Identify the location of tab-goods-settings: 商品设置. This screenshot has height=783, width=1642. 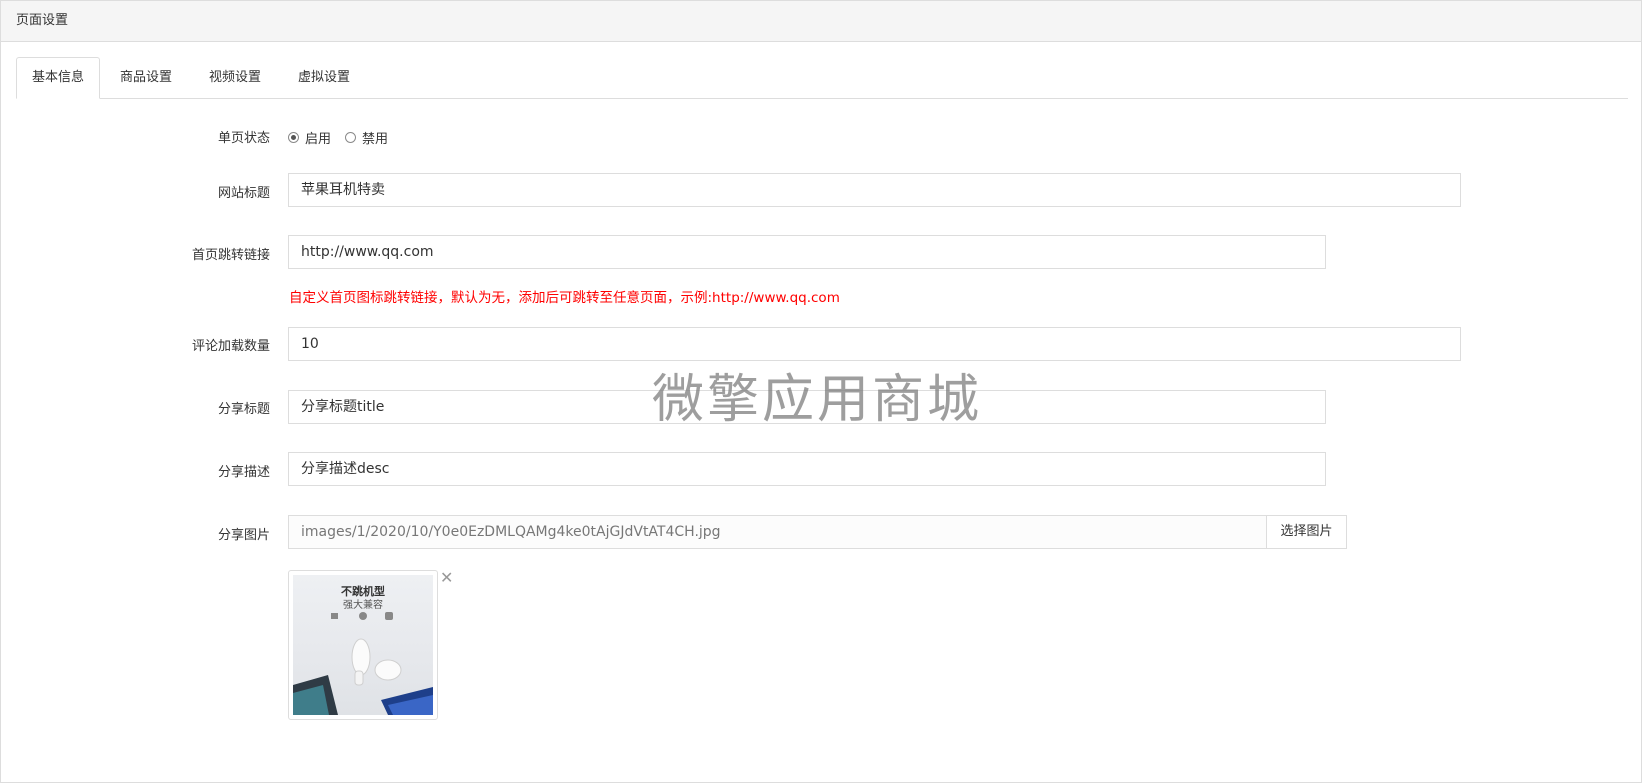
(146, 77).